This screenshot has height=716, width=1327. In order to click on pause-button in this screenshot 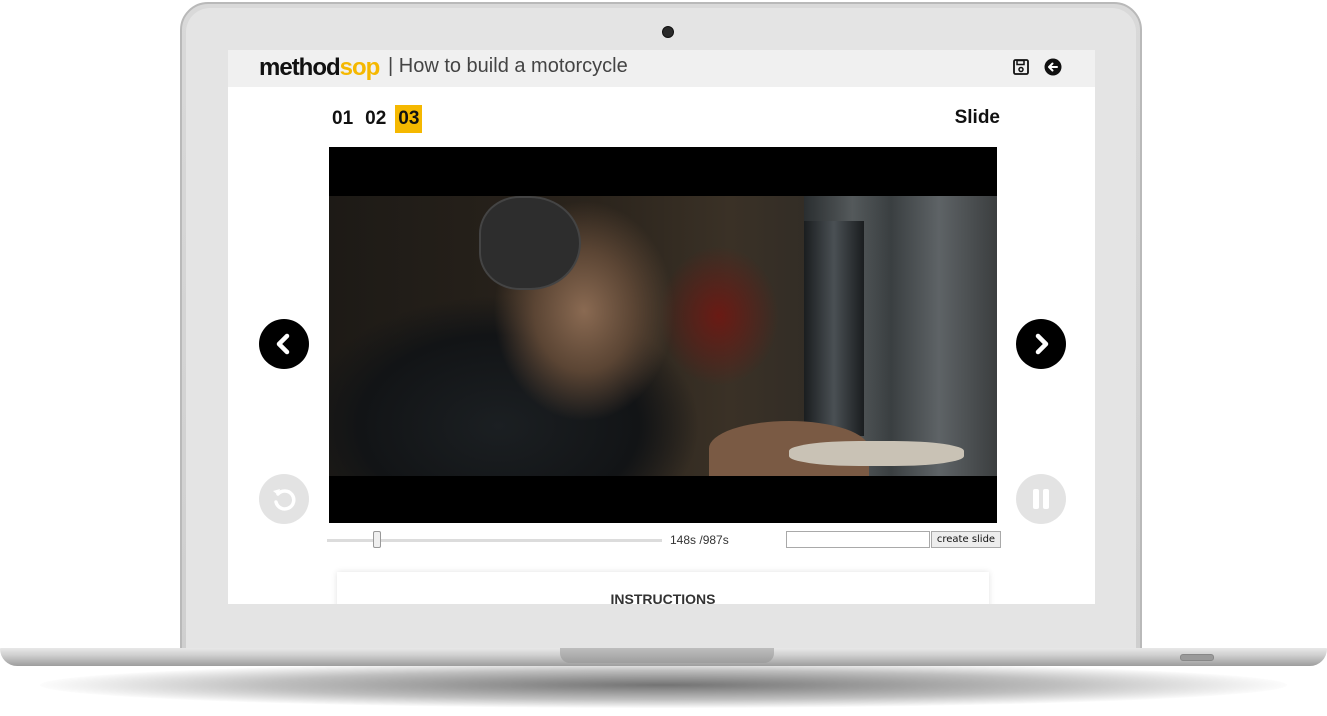, I will do `click(1041, 499)`.